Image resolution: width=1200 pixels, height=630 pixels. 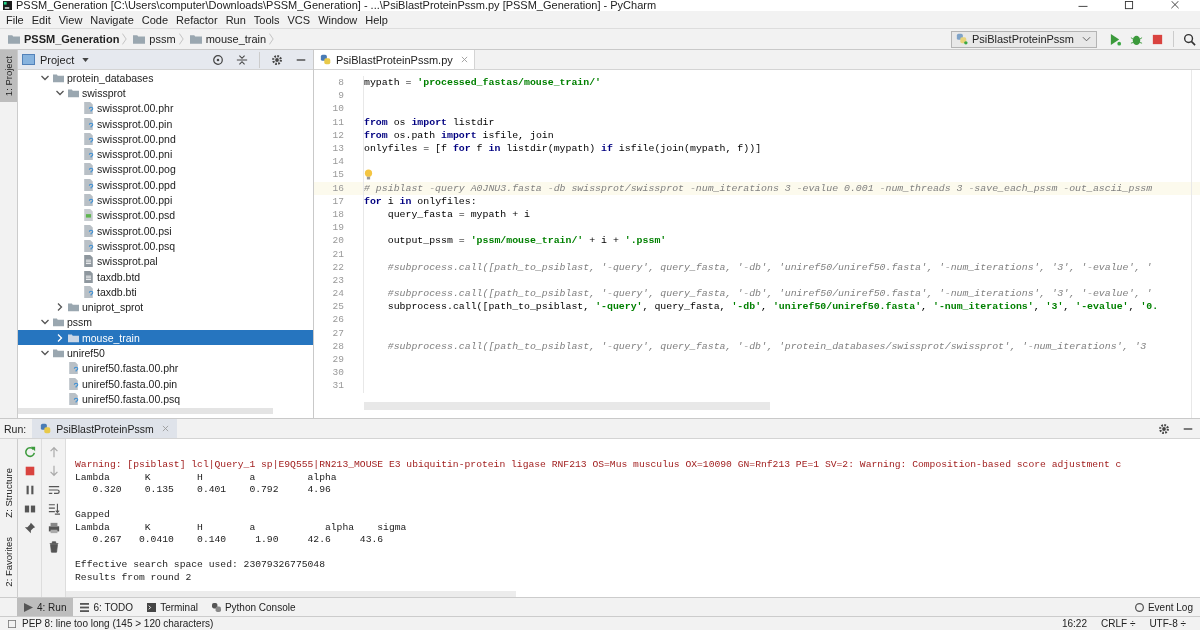 What do you see at coordinates (165, 383) in the screenshot?
I see `tree-item: uniref50.fasta.00.pin` at bounding box center [165, 383].